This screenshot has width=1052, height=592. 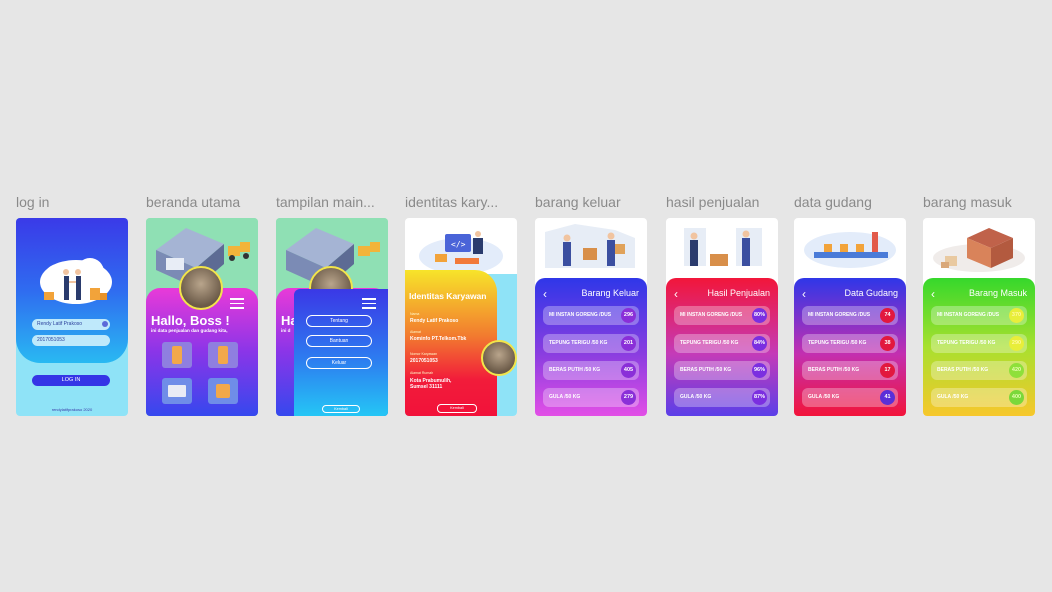 What do you see at coordinates (887, 370) in the screenshot?
I see `item-value-badge: 17` at bounding box center [887, 370].